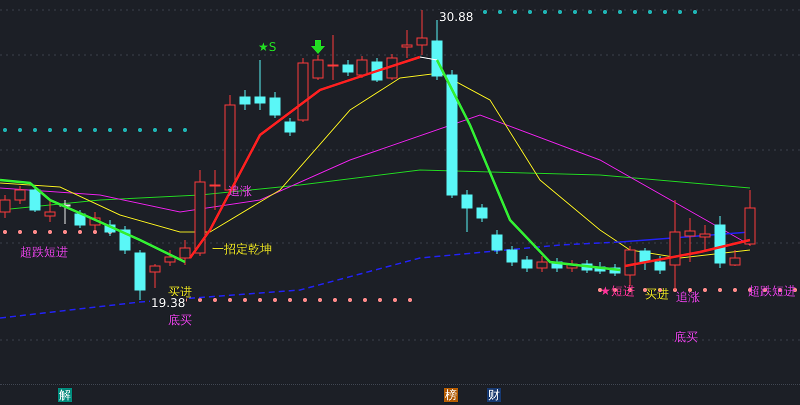  I want to click on signal-label: 买进, so click(657, 294).